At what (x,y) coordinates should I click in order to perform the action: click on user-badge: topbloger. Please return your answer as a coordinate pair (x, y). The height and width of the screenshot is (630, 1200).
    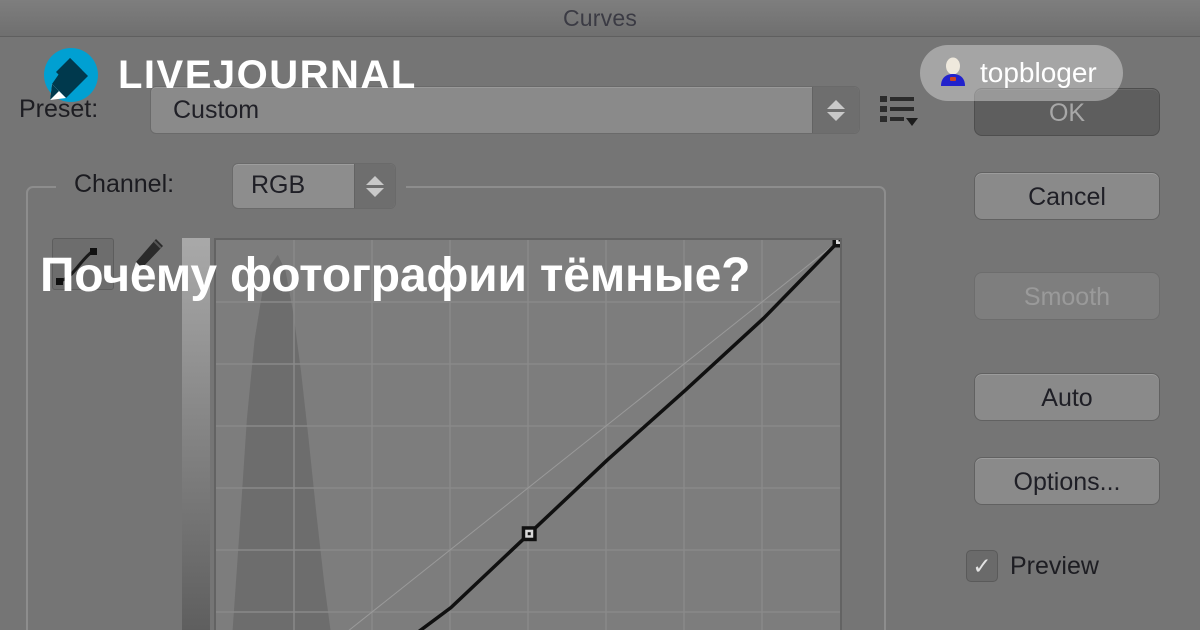
    Looking at the image, I should click on (1021, 73).